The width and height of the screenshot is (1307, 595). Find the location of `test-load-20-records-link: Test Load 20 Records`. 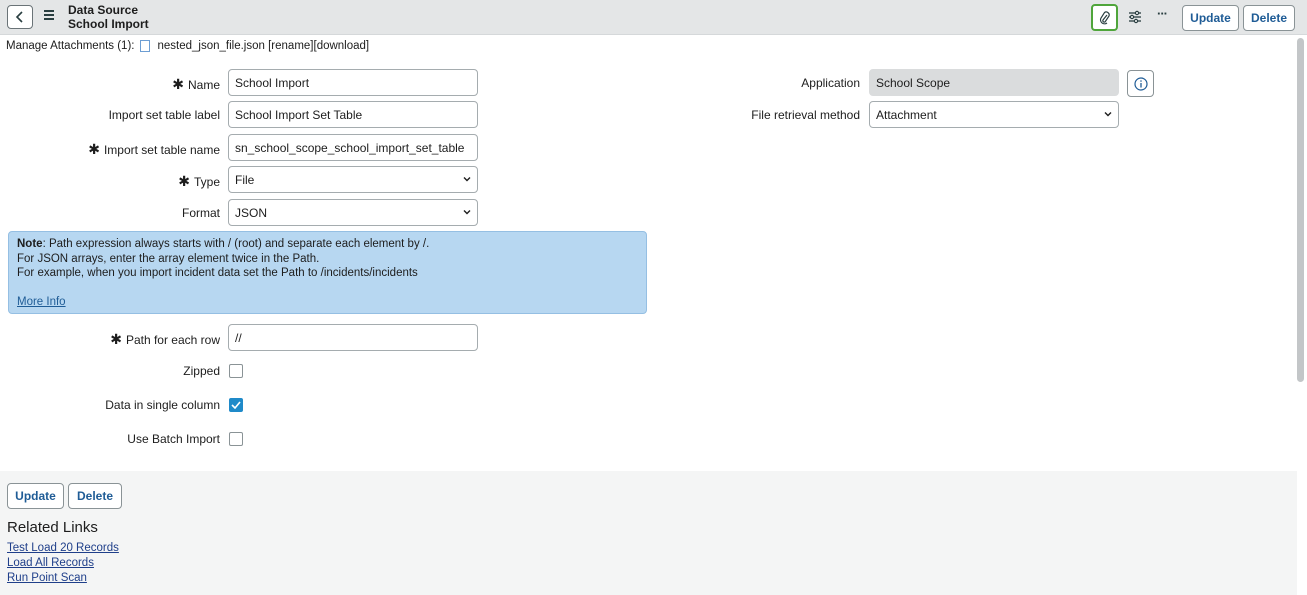

test-load-20-records-link: Test Load 20 Records is located at coordinates (63, 548).